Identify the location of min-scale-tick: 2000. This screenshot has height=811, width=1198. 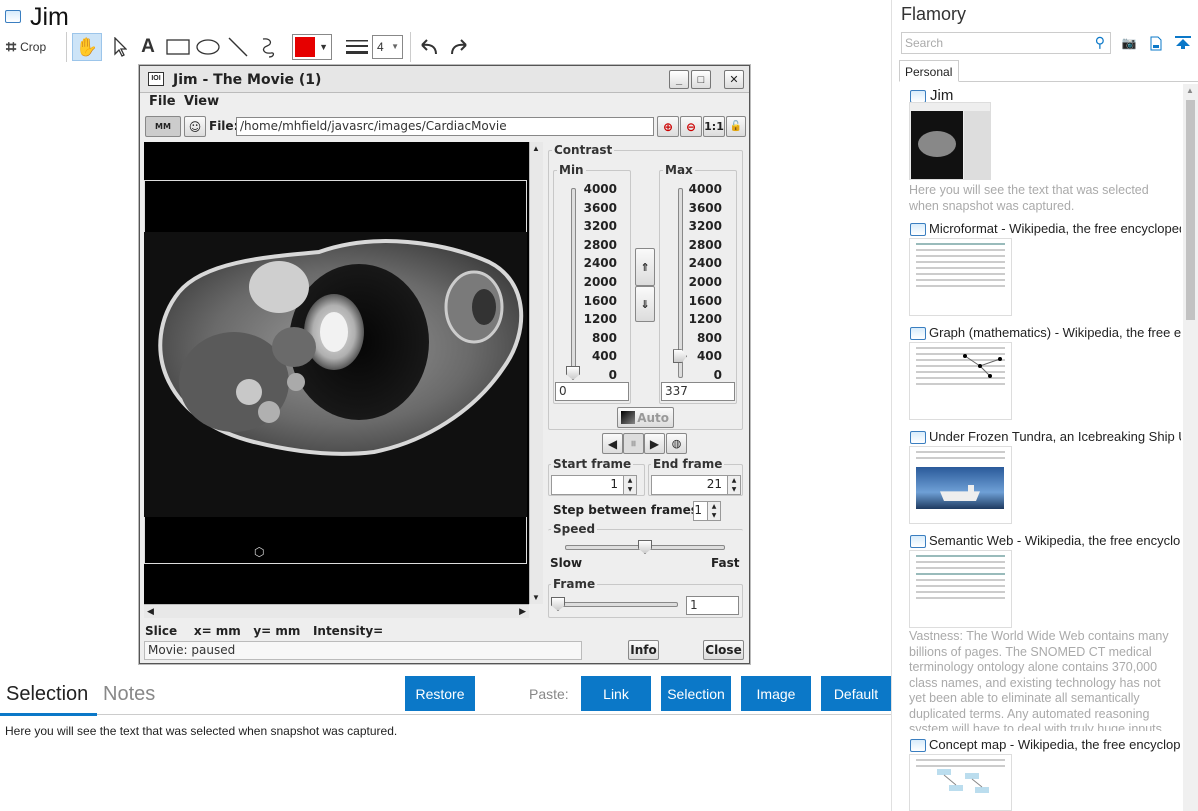
(600, 281).